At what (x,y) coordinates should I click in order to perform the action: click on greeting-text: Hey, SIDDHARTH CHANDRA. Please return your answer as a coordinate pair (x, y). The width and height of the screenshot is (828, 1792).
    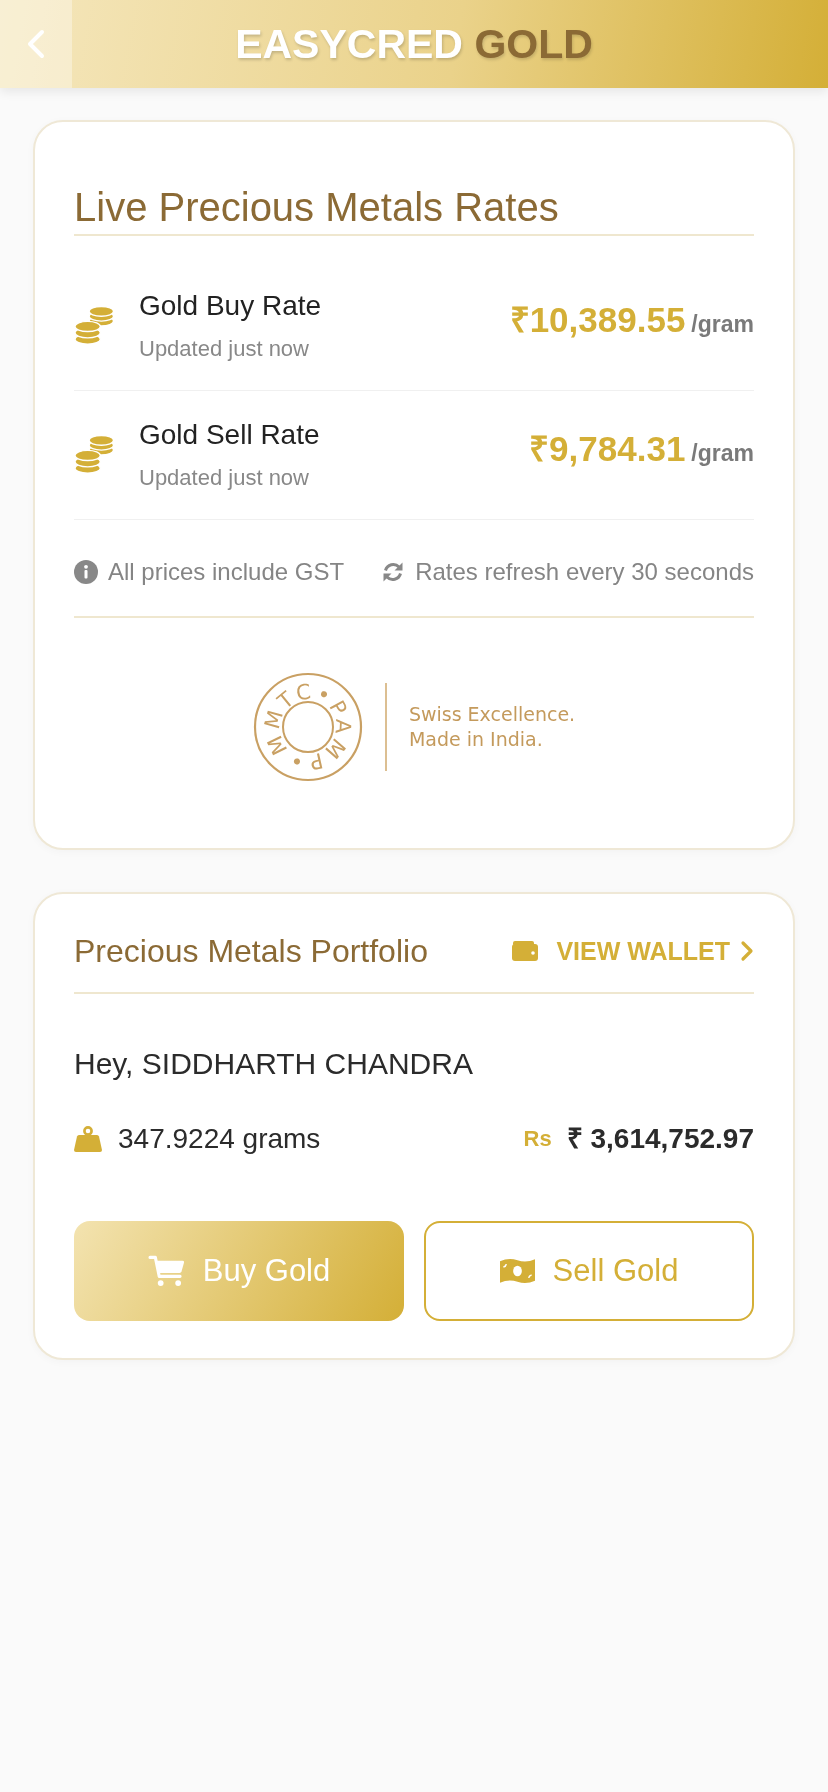
    Looking at the image, I should click on (273, 1064).